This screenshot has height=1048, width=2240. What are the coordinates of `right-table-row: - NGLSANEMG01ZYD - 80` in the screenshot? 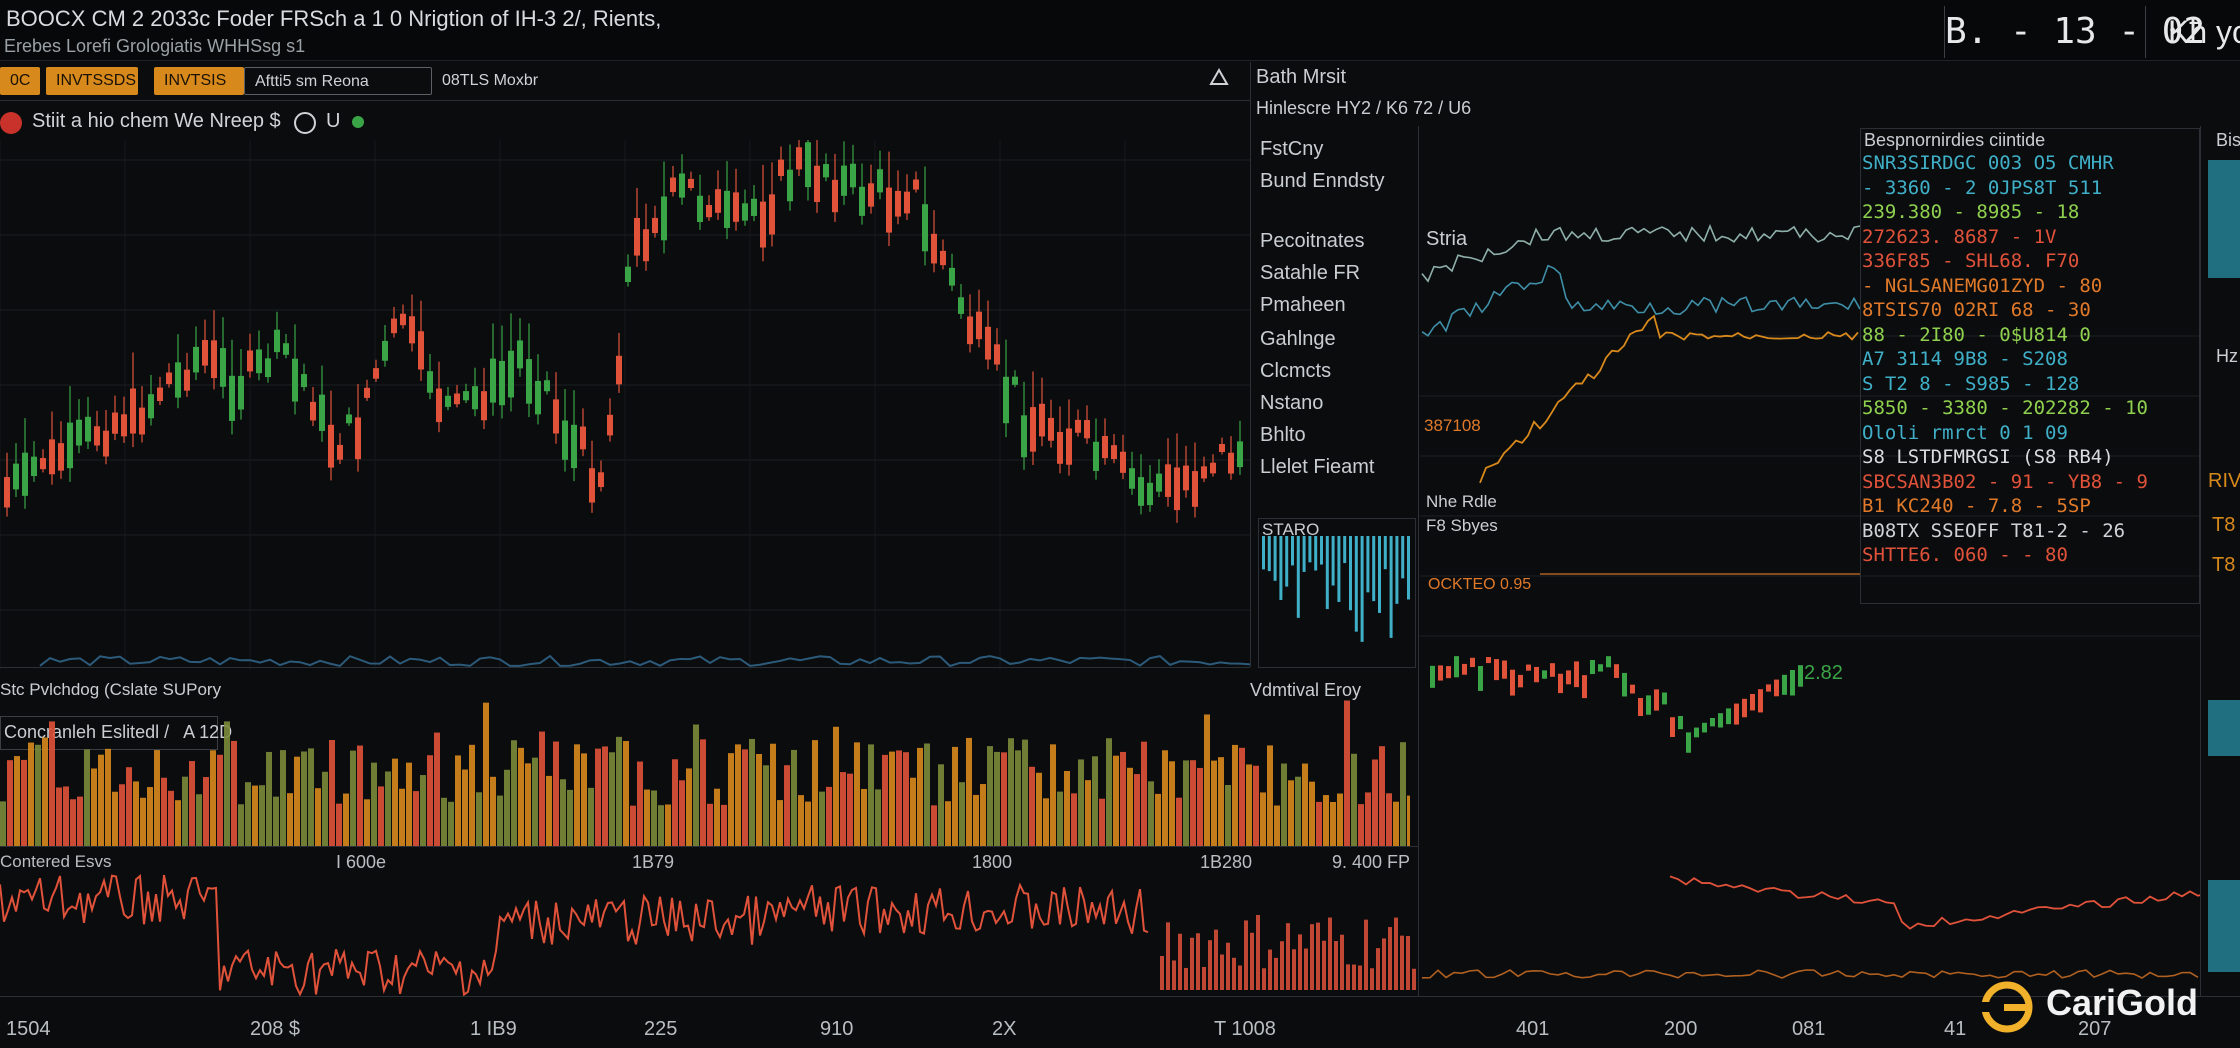 It's located at (1982, 286).